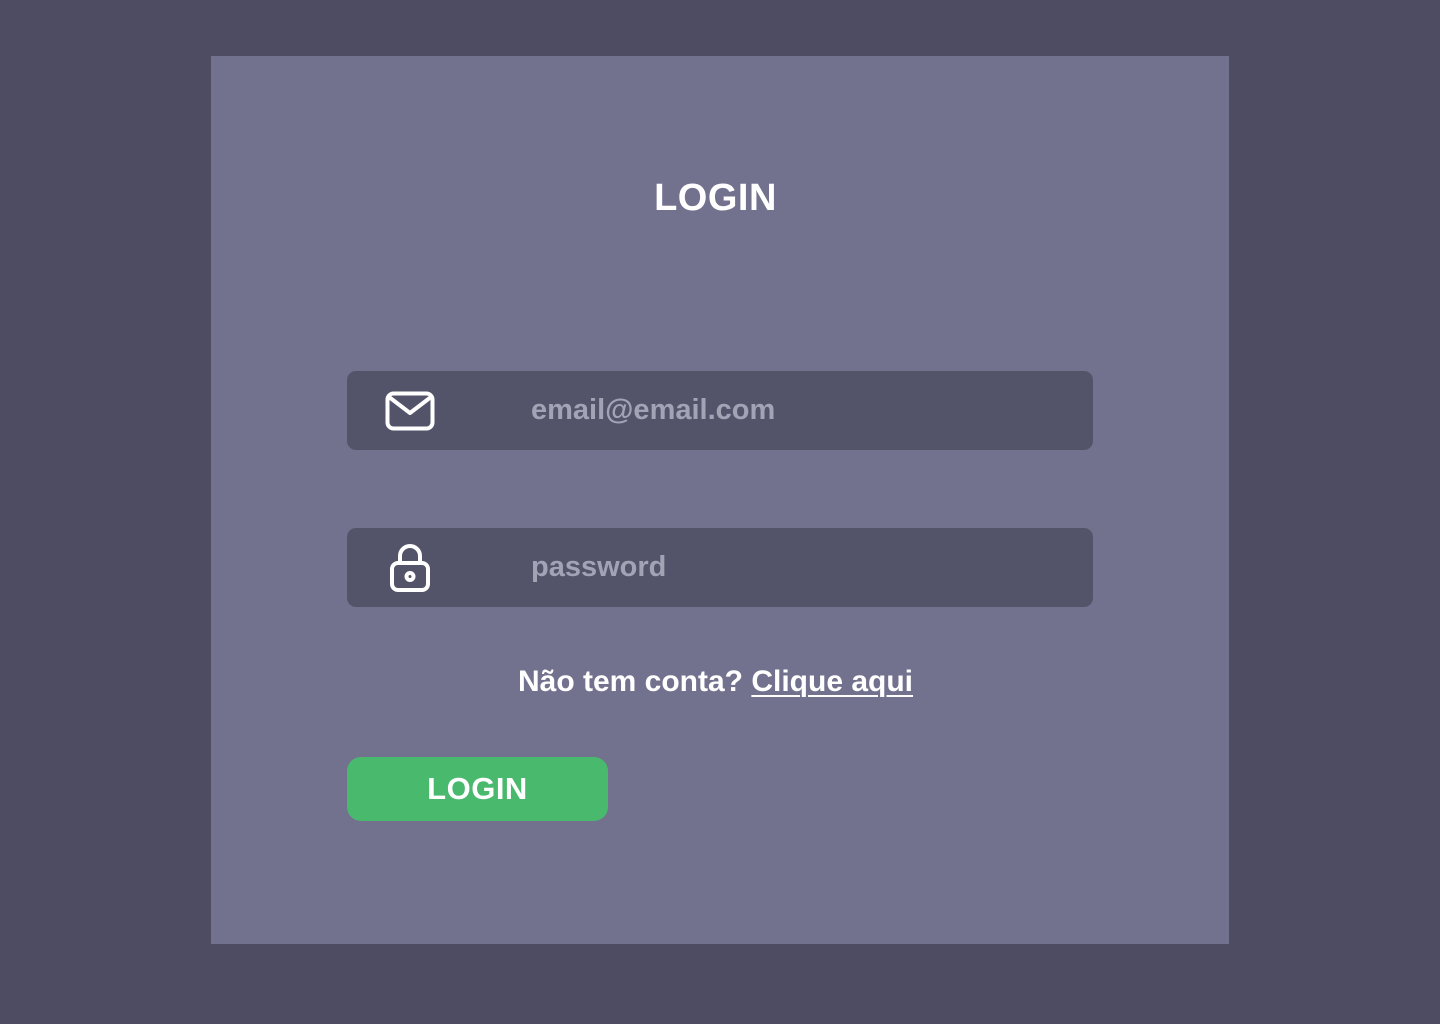 This screenshot has height=1024, width=1440. Describe the element at coordinates (832, 681) in the screenshot. I see `signup-link: Clique aqui` at that location.